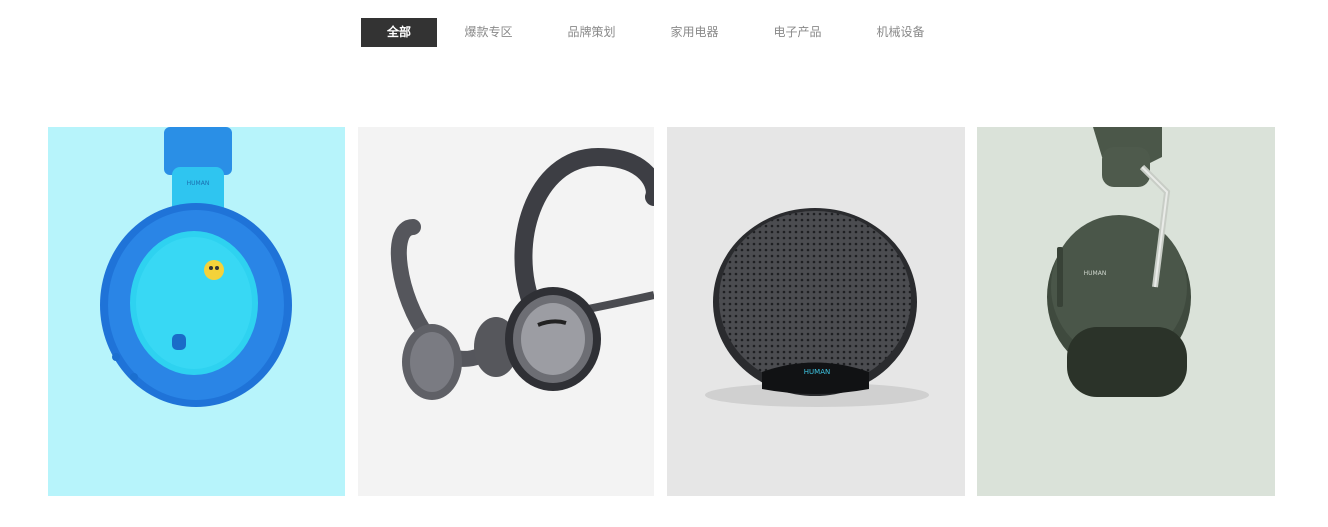  What do you see at coordinates (694, 32) in the screenshot?
I see `tab-home-appliances: 家用电器` at bounding box center [694, 32].